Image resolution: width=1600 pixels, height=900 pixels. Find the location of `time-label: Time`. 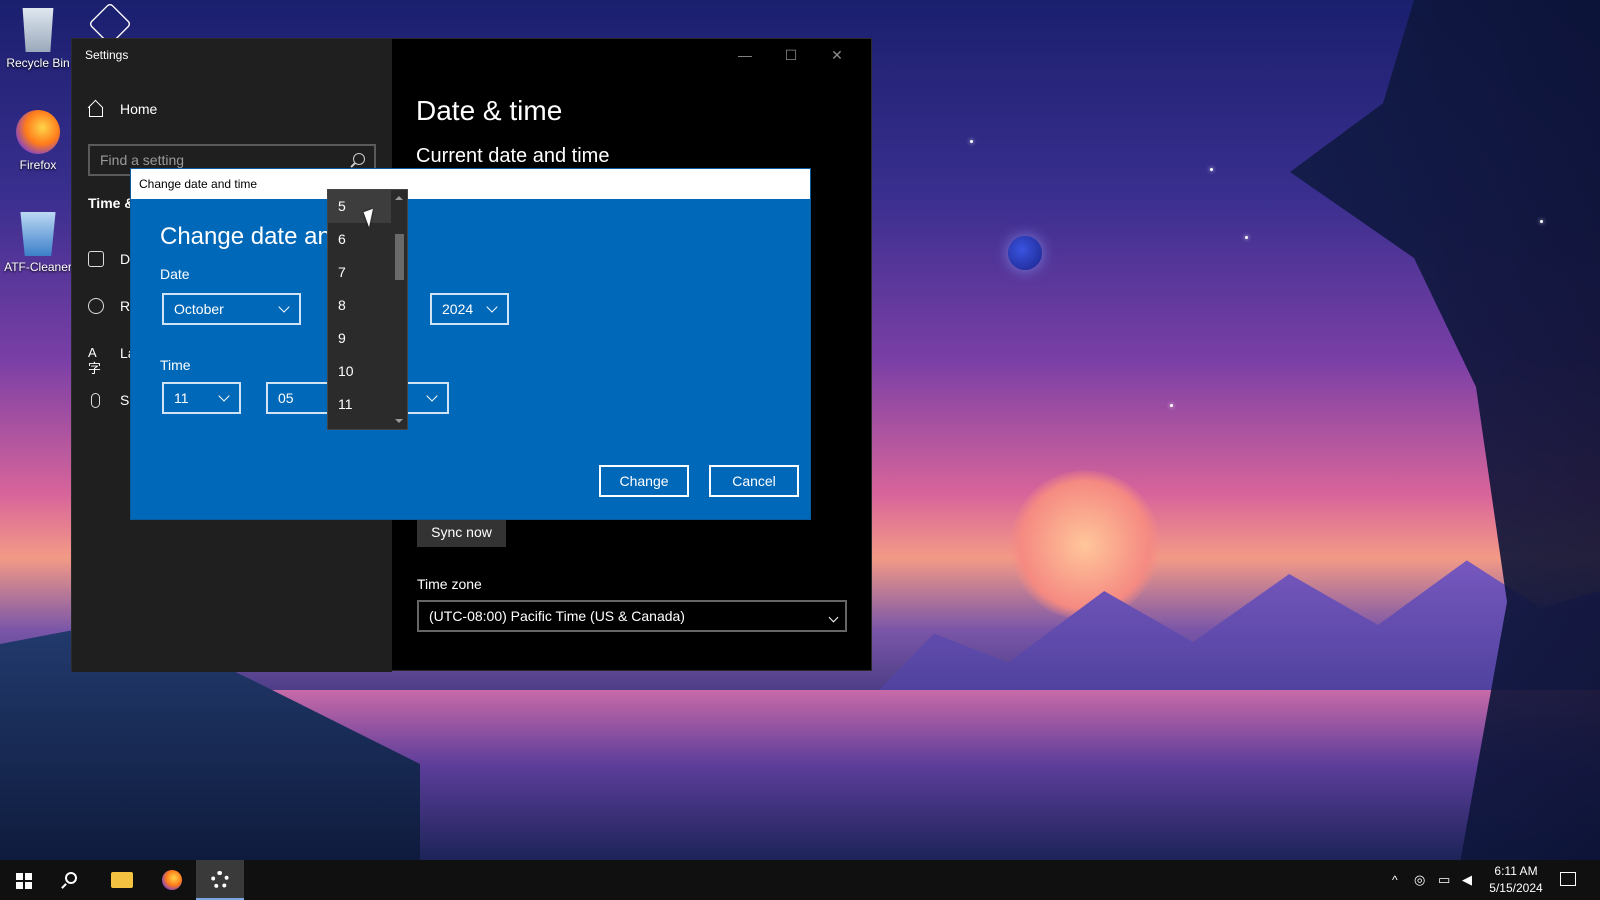

time-label: Time is located at coordinates (175, 365).